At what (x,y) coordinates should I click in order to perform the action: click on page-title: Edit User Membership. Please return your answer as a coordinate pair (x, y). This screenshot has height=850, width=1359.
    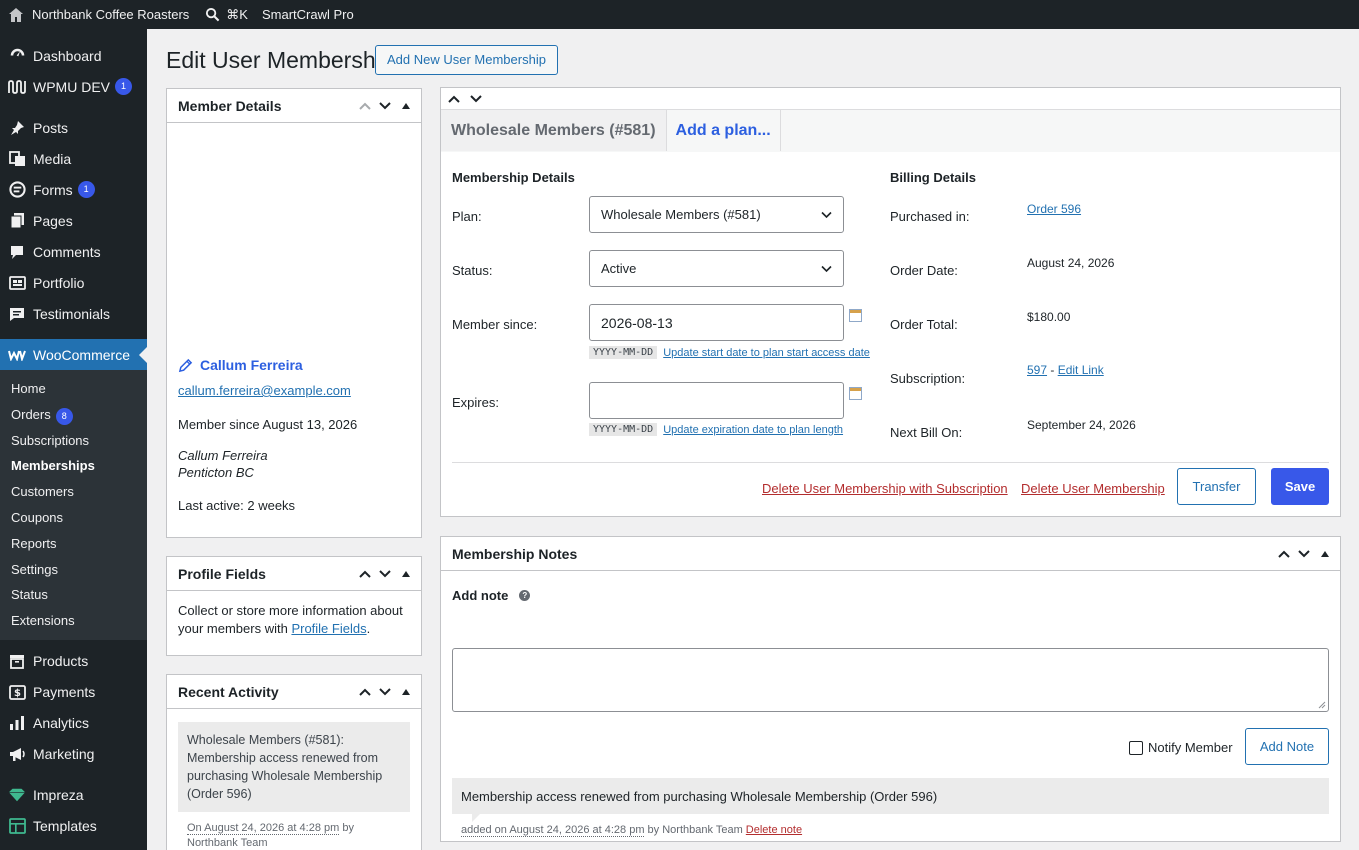
    Looking at the image, I should click on (280, 60).